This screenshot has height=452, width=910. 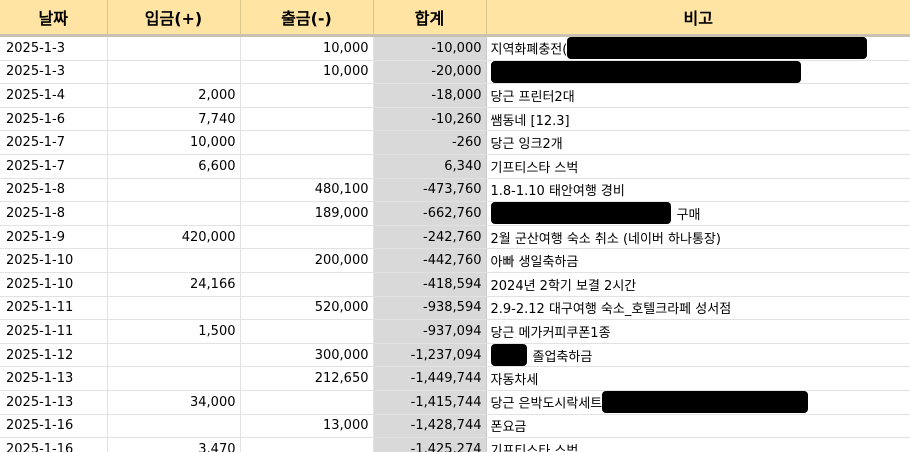 I want to click on note-cell: 아빠 생일축하금, so click(x=698, y=260).